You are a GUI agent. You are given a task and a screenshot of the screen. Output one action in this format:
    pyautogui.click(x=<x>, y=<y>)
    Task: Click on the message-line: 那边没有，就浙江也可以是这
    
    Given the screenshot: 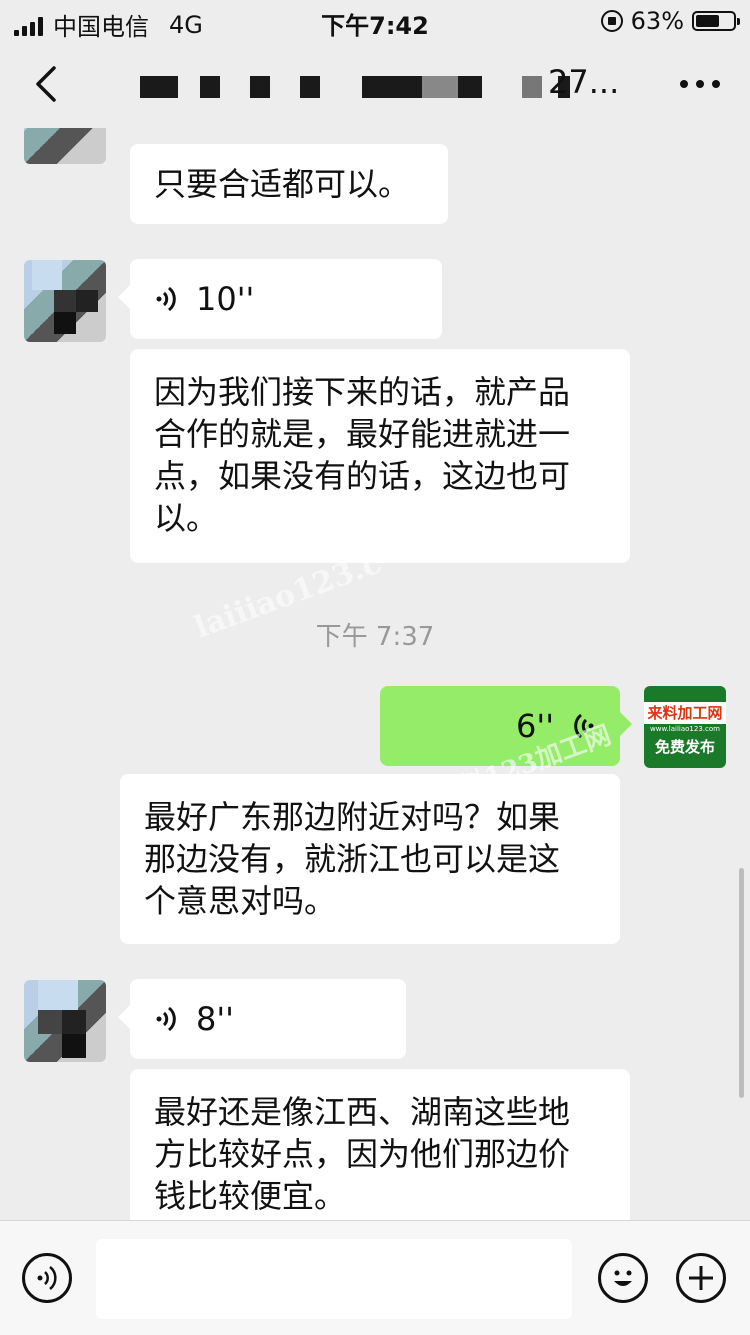 What is the action you would take?
    pyautogui.click(x=352, y=859)
    